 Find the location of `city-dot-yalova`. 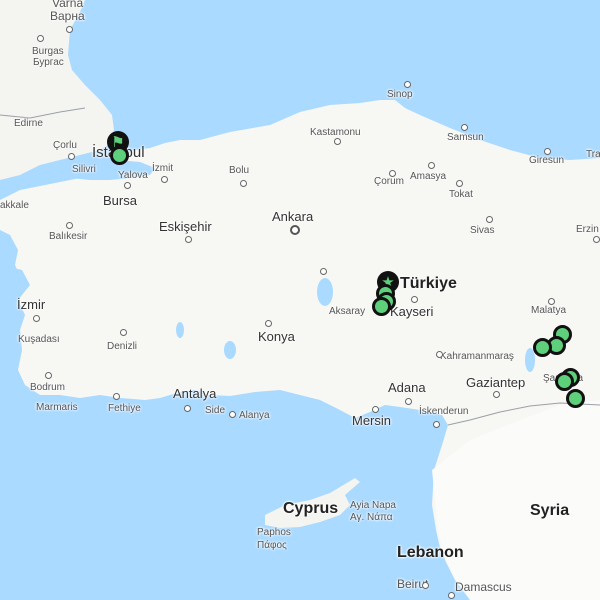

city-dot-yalova is located at coordinates (127, 185).